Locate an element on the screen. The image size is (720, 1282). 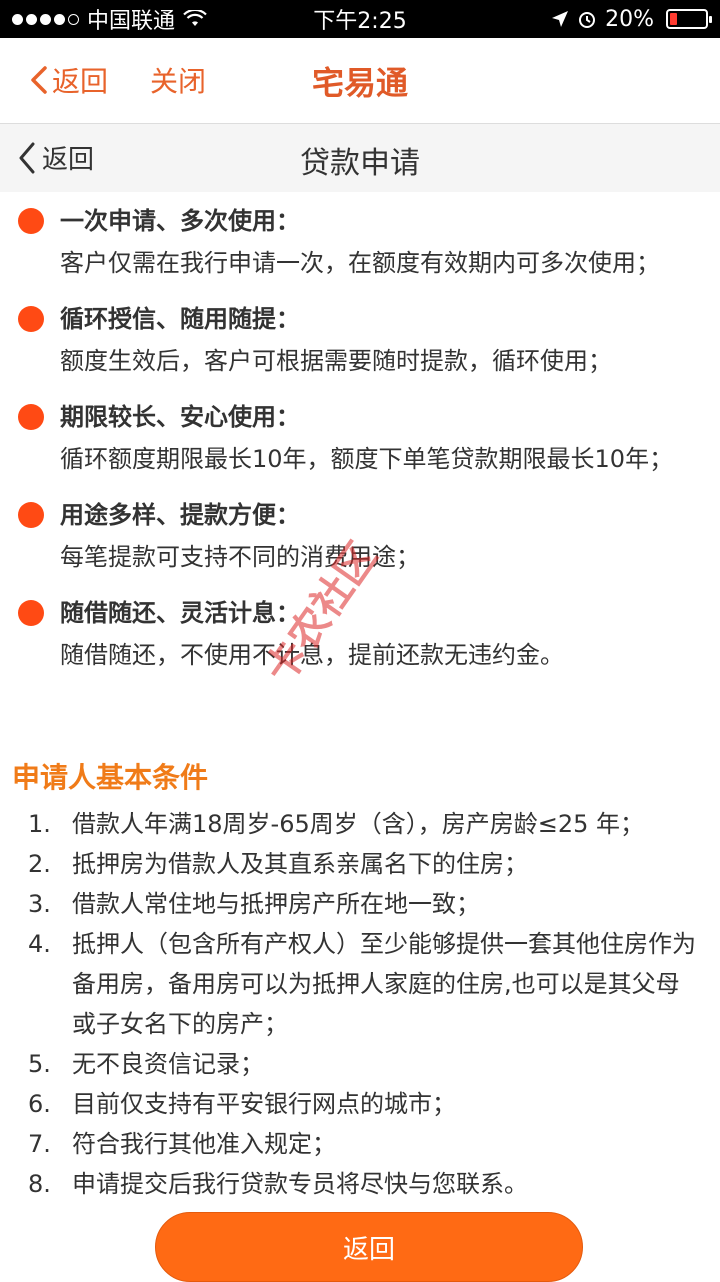
feature-title: 用途多样、提款方便： is located at coordinates (180, 515).